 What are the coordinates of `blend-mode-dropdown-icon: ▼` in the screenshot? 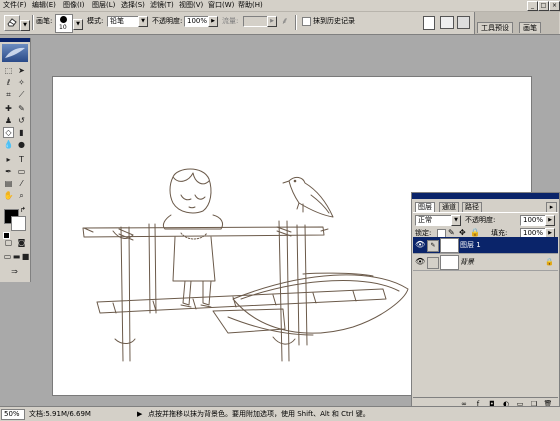 It's located at (456, 220).